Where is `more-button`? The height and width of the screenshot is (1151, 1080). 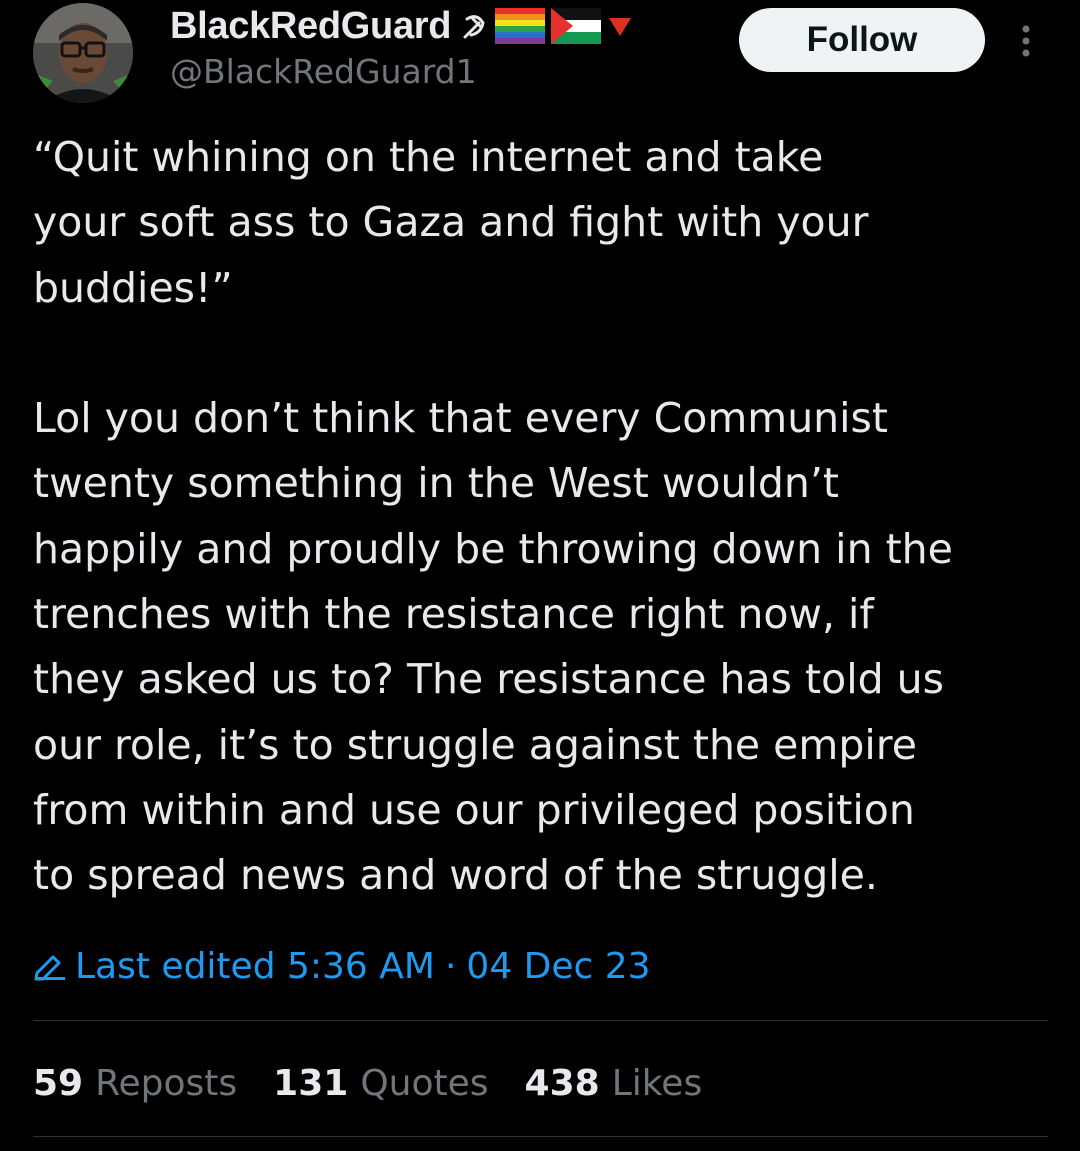 more-button is located at coordinates (1026, 41).